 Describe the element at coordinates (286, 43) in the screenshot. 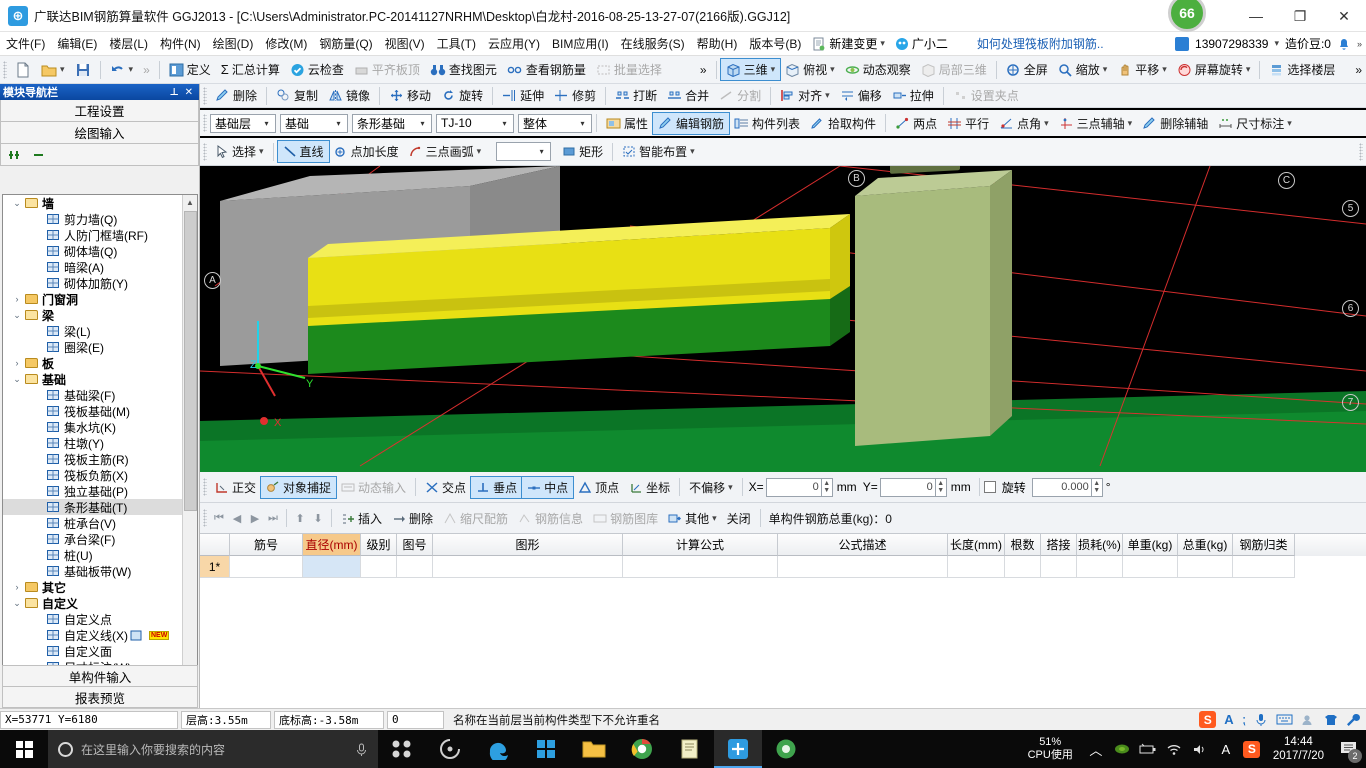

I see `menu-modify: 修改(M)` at that location.